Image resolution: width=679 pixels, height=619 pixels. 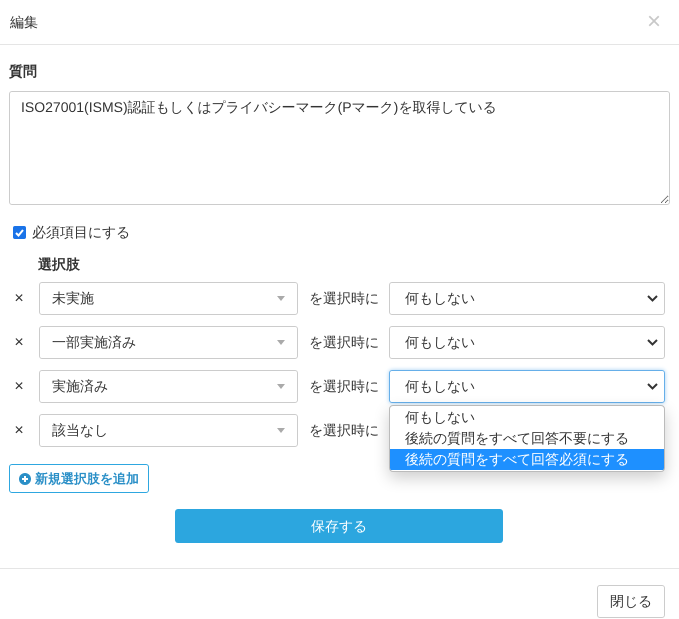 What do you see at coordinates (19, 232) in the screenshot?
I see `required-checkbox` at bounding box center [19, 232].